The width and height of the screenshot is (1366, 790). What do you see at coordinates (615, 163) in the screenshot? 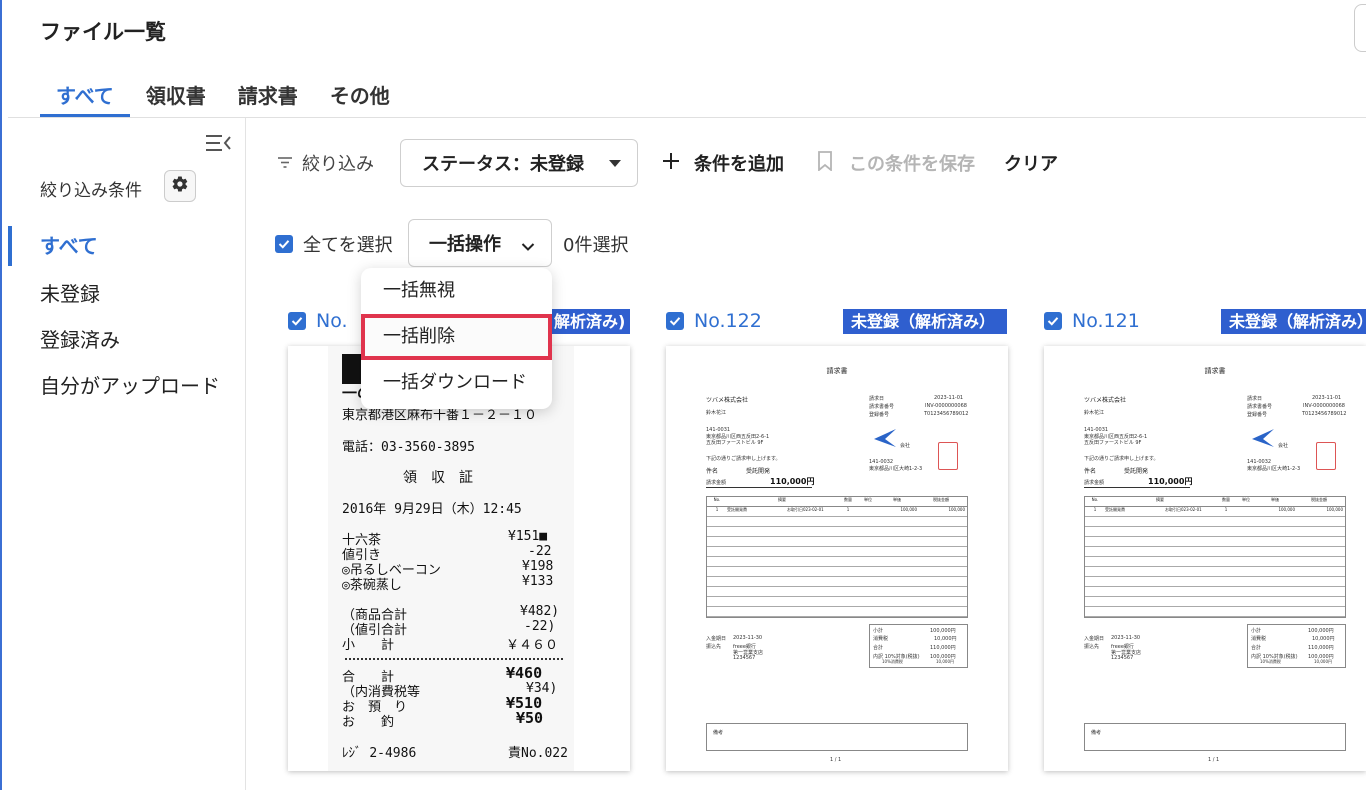
I see `caret-down-icon` at bounding box center [615, 163].